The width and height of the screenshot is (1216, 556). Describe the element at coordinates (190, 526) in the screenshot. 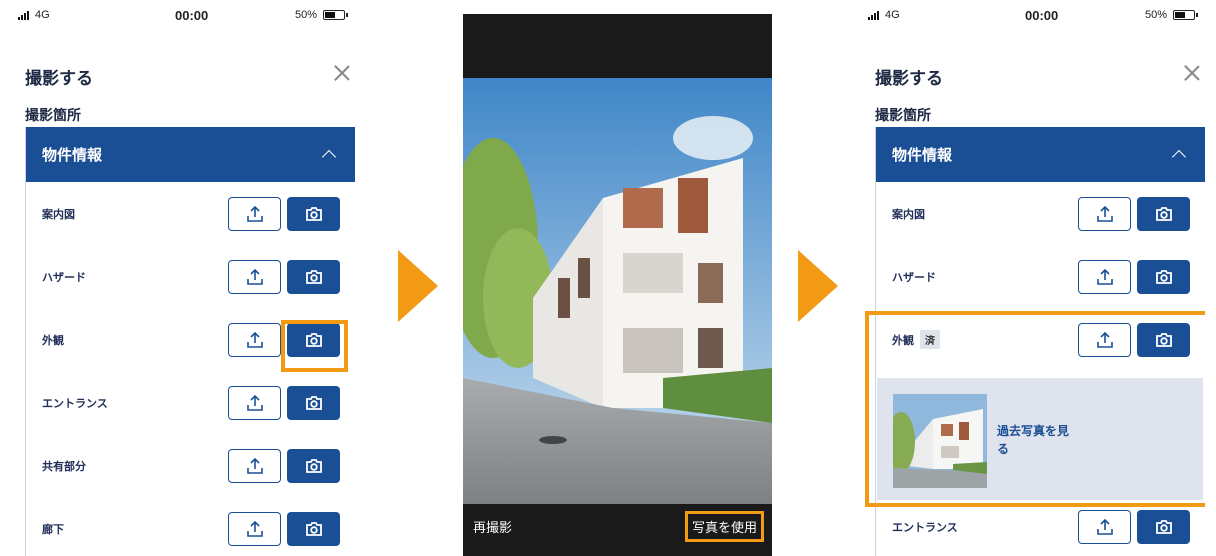

I see `list-item: 廊下` at that location.